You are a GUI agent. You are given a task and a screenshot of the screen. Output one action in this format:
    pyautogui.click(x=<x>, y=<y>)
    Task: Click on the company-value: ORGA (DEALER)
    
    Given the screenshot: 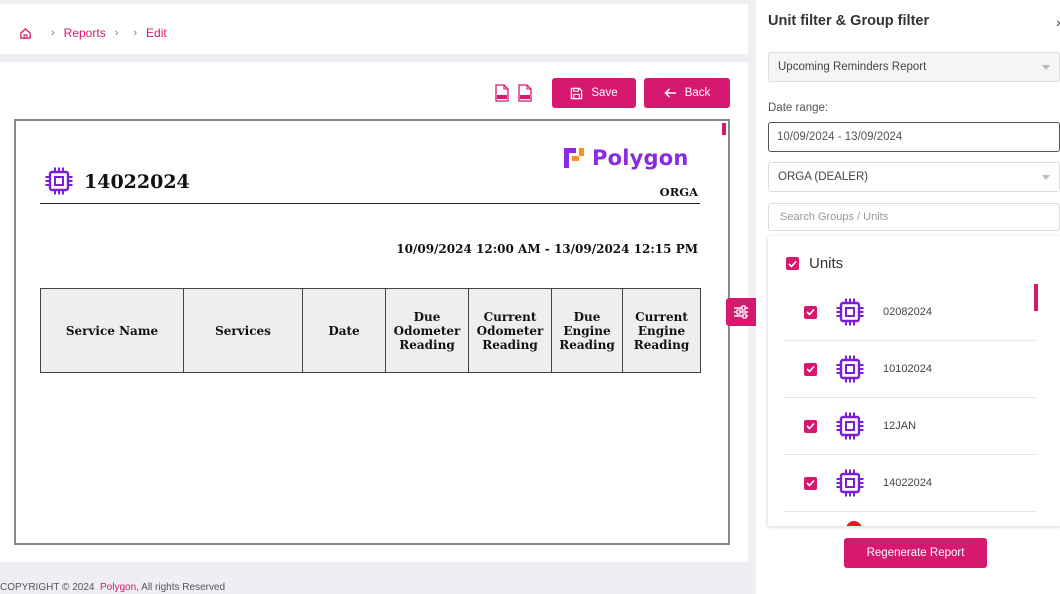 What is the action you would take?
    pyautogui.click(x=823, y=177)
    